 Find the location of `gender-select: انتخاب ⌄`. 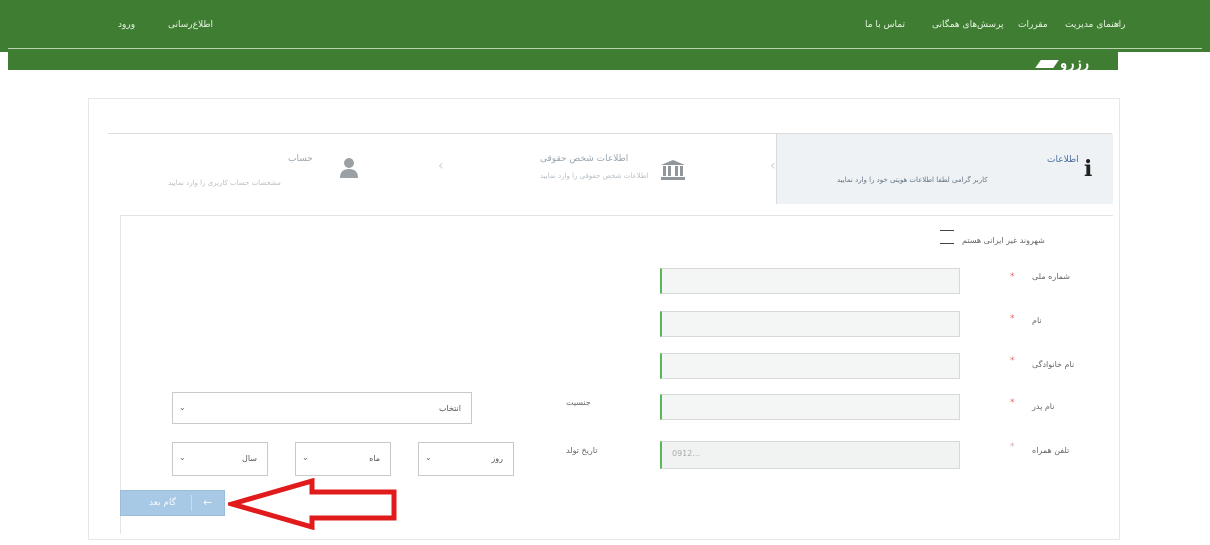

gender-select: انتخاب ⌄ is located at coordinates (322, 408).